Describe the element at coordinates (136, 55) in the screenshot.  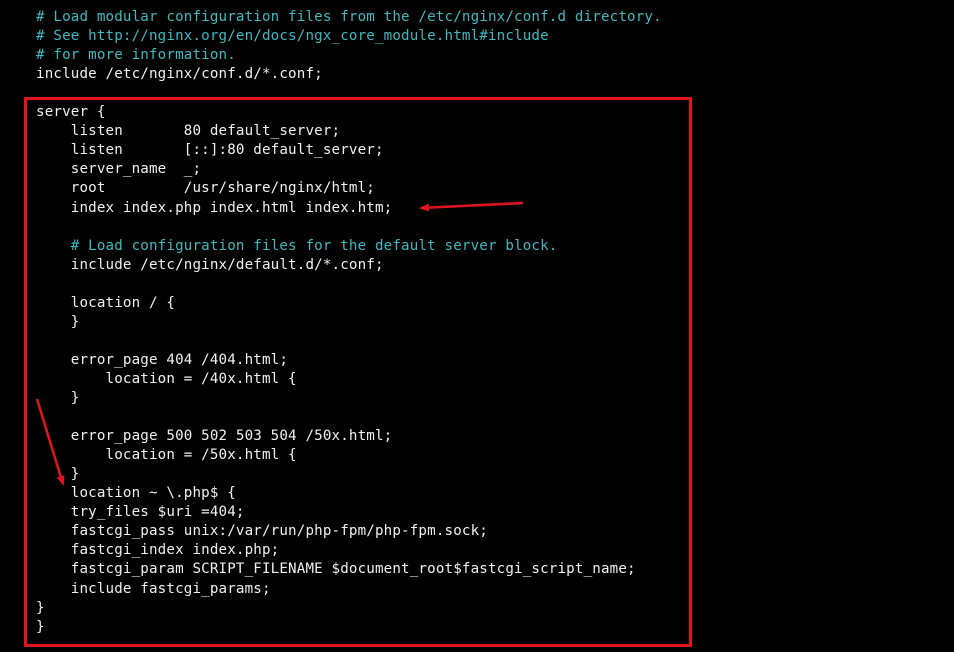
I see `comment-line: # for more information.` at that location.